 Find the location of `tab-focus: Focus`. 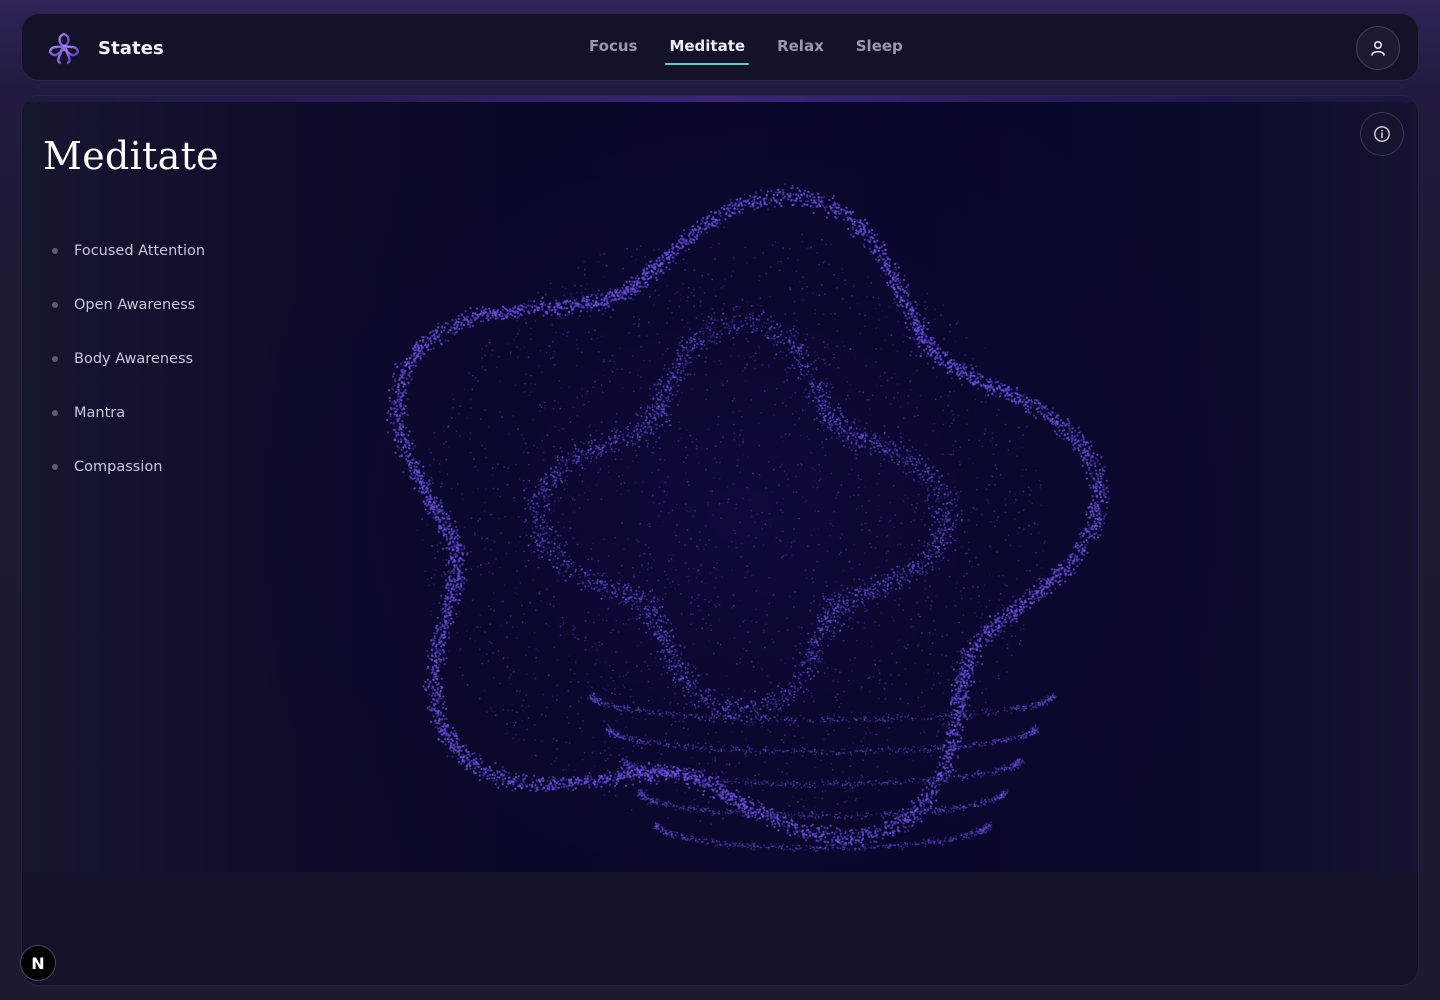

tab-focus: Focus is located at coordinates (613, 48).